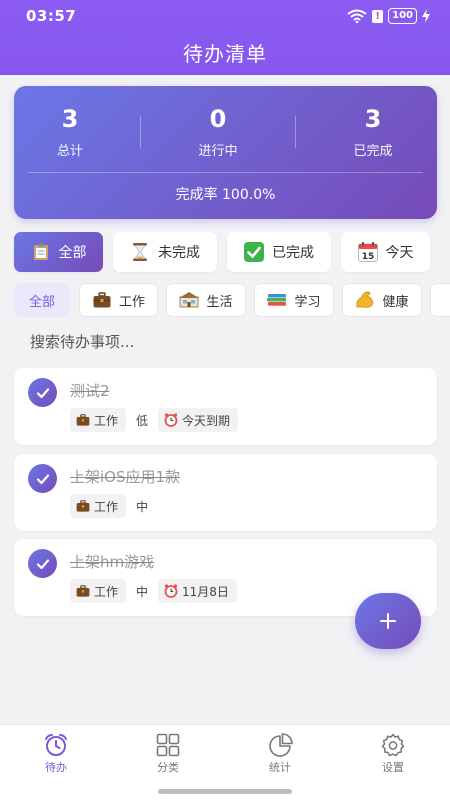 The height and width of the screenshot is (800, 450). Describe the element at coordinates (90, 391) in the screenshot. I see `task-title: 测试2` at that location.